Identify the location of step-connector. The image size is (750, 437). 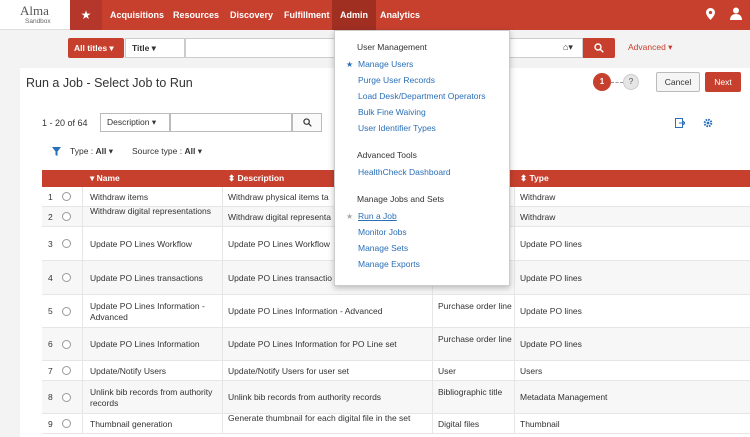
(617, 82).